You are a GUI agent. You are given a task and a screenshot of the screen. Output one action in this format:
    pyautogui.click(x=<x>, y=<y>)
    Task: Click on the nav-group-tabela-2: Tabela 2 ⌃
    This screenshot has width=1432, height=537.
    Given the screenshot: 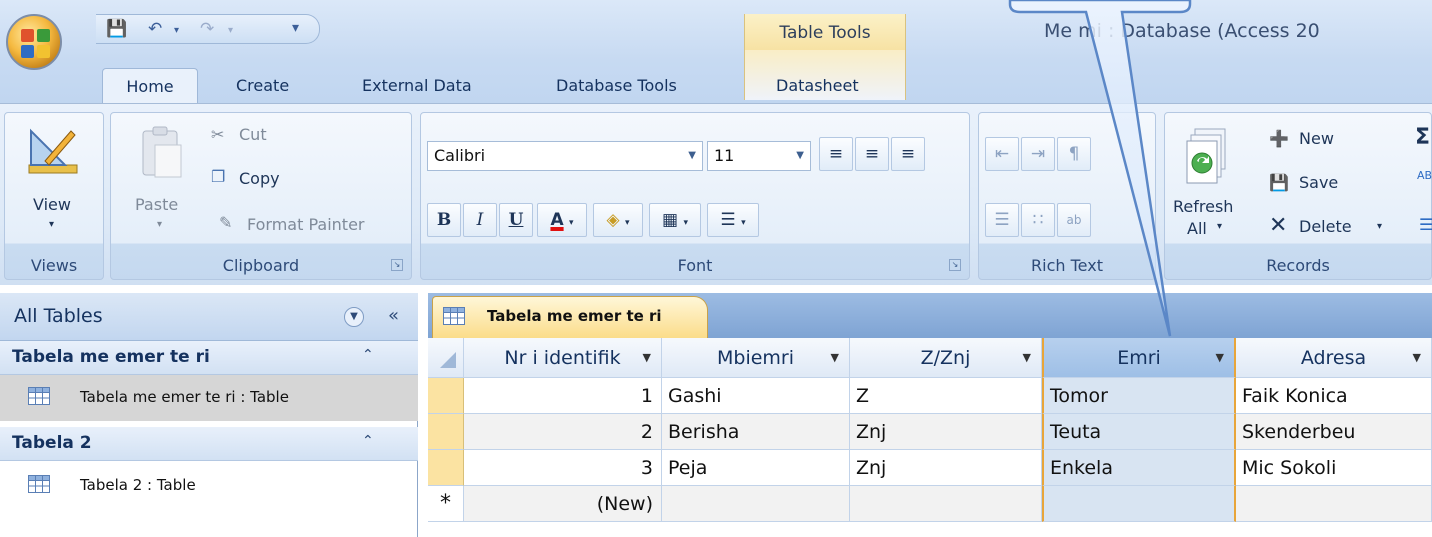 What is the action you would take?
    pyautogui.click(x=209, y=444)
    